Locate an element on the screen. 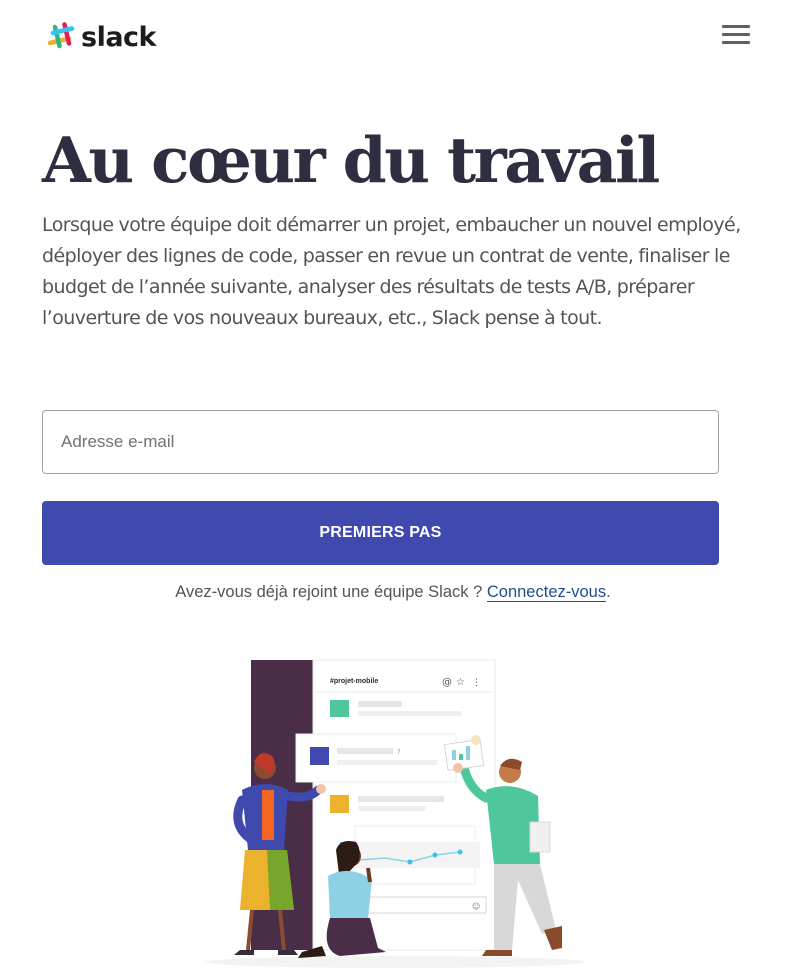  site-header: slack is located at coordinates (393, 40).